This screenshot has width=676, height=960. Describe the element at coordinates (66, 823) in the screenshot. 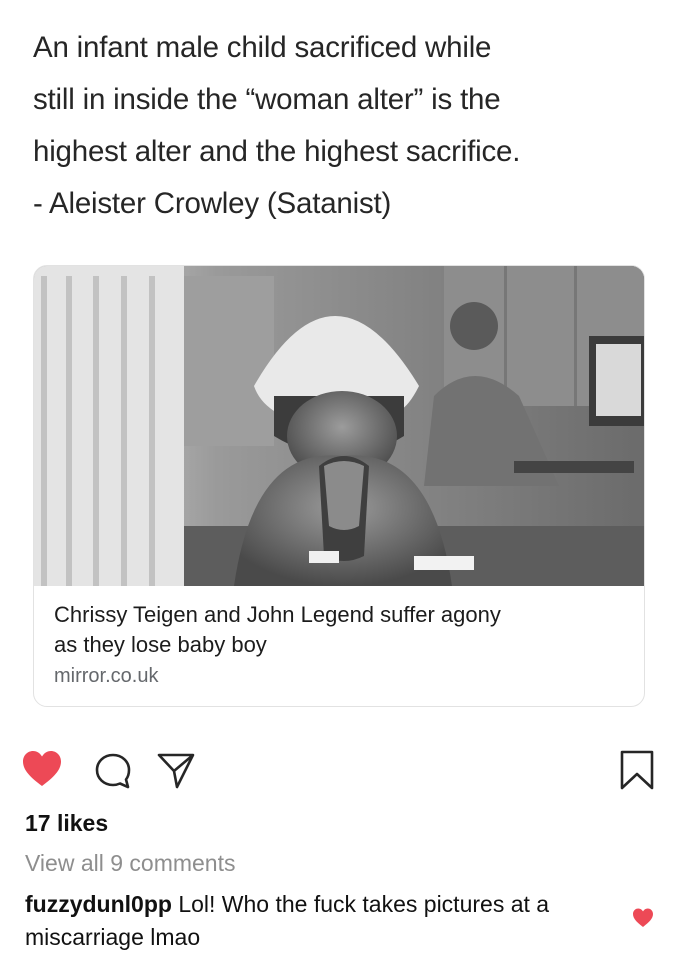

I see `likes-count: 17 likes` at that location.